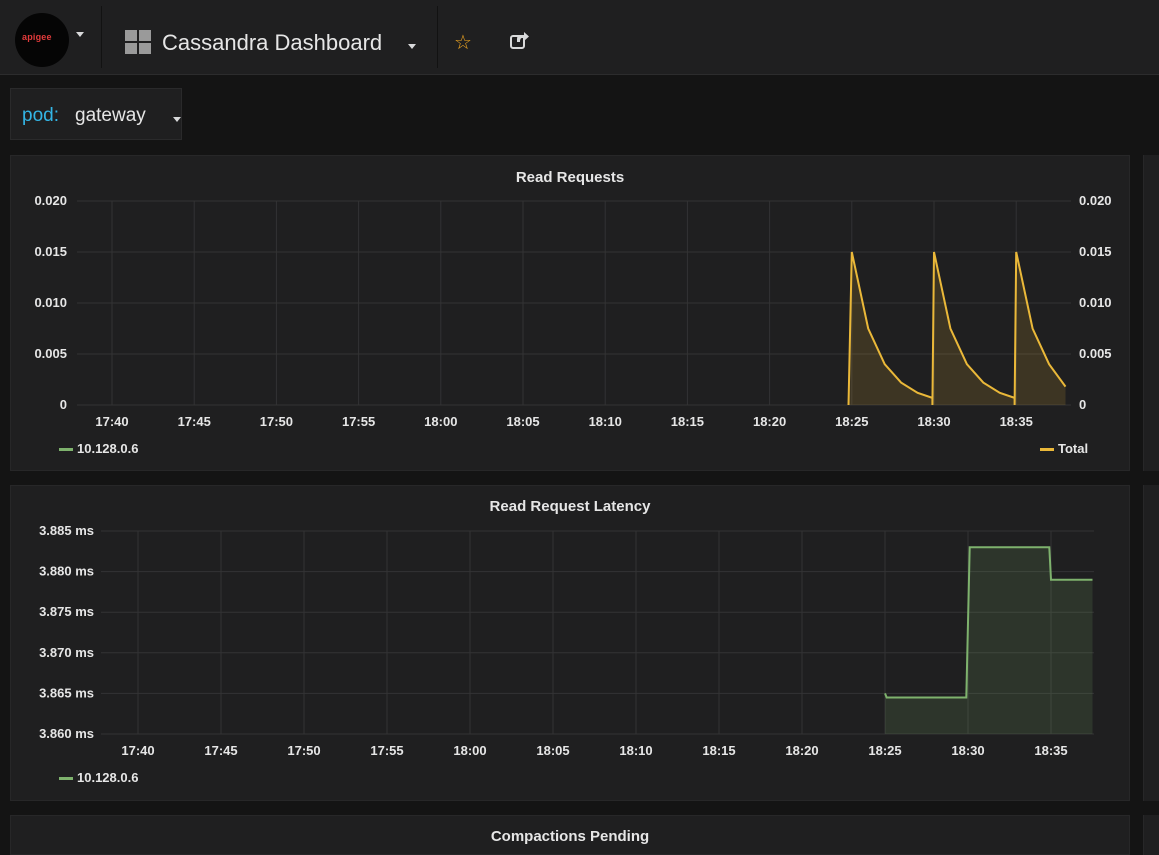 The image size is (1159, 855). What do you see at coordinates (80, 34) in the screenshot?
I see `logo-caret-icon` at bounding box center [80, 34].